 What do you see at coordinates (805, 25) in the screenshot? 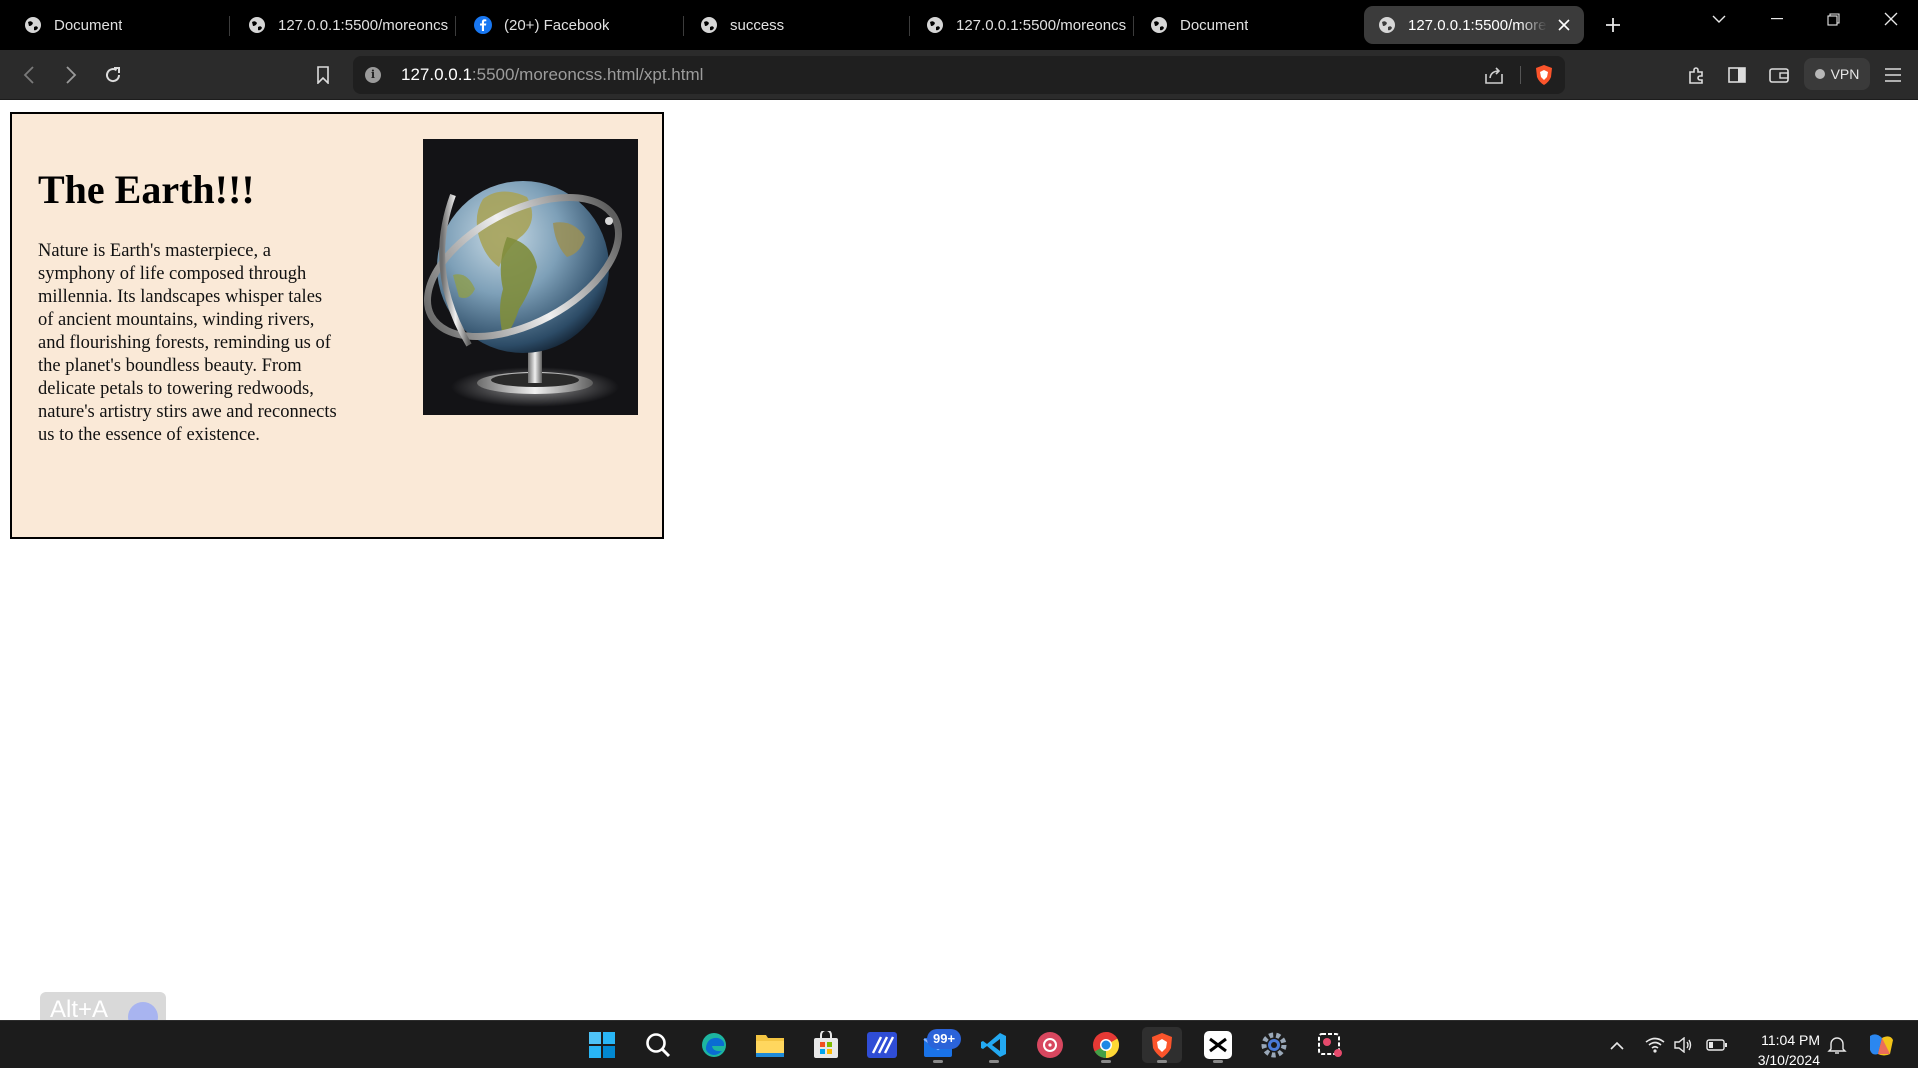
I see `tab-success: success` at bounding box center [805, 25].